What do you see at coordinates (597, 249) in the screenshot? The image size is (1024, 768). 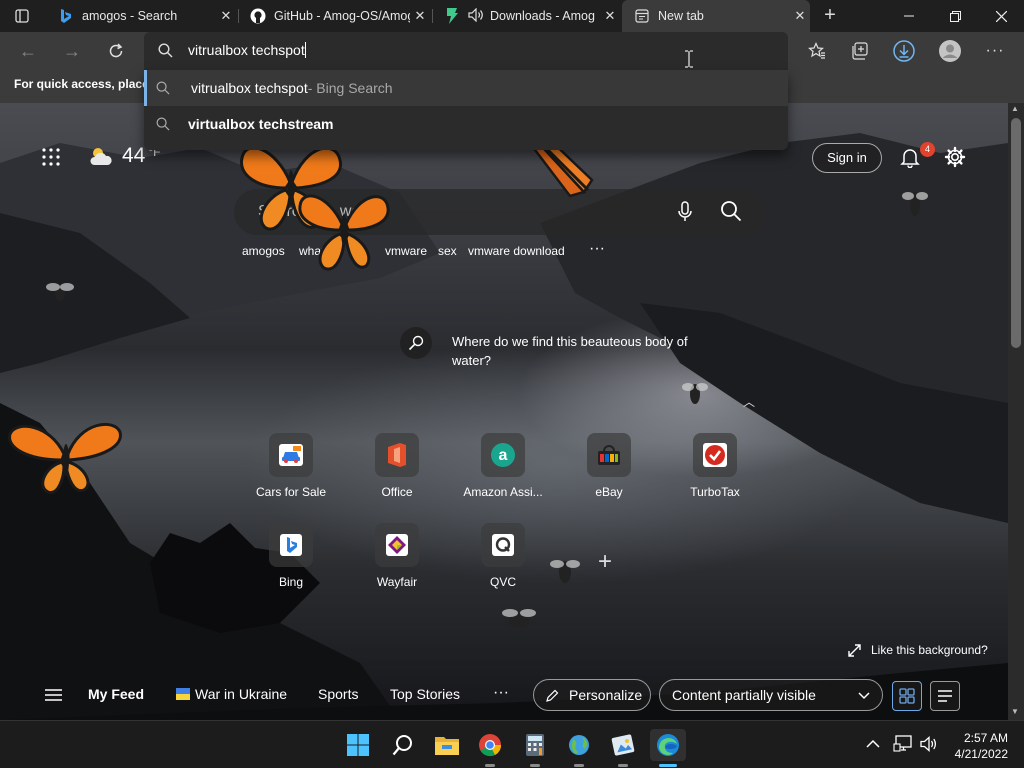 I see `trending-more-button: ···` at bounding box center [597, 249].